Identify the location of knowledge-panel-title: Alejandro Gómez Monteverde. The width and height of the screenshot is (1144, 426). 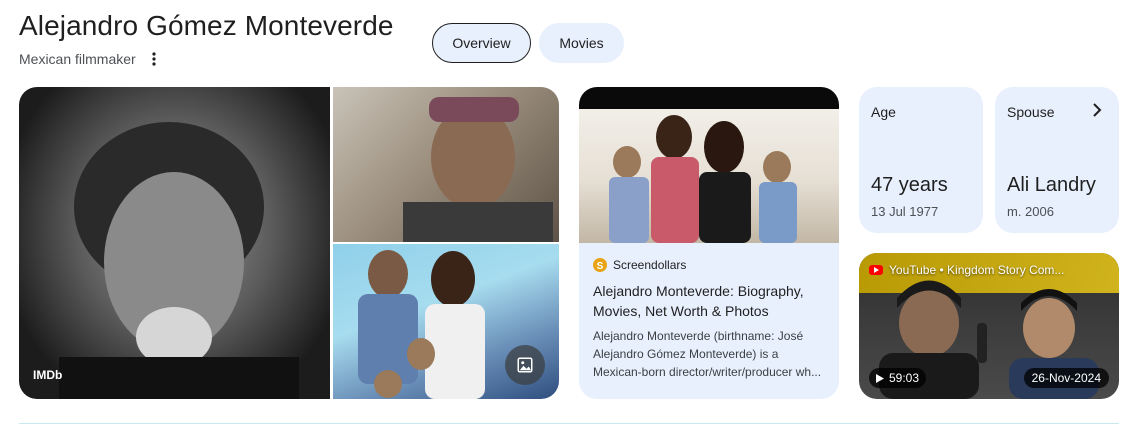
(206, 25).